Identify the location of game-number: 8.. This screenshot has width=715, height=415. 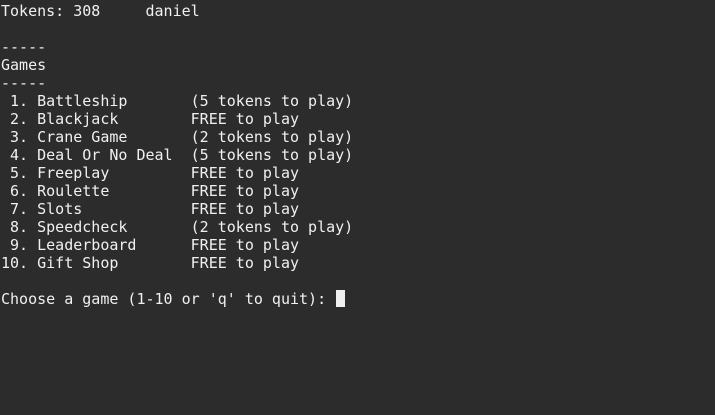
(15, 227).